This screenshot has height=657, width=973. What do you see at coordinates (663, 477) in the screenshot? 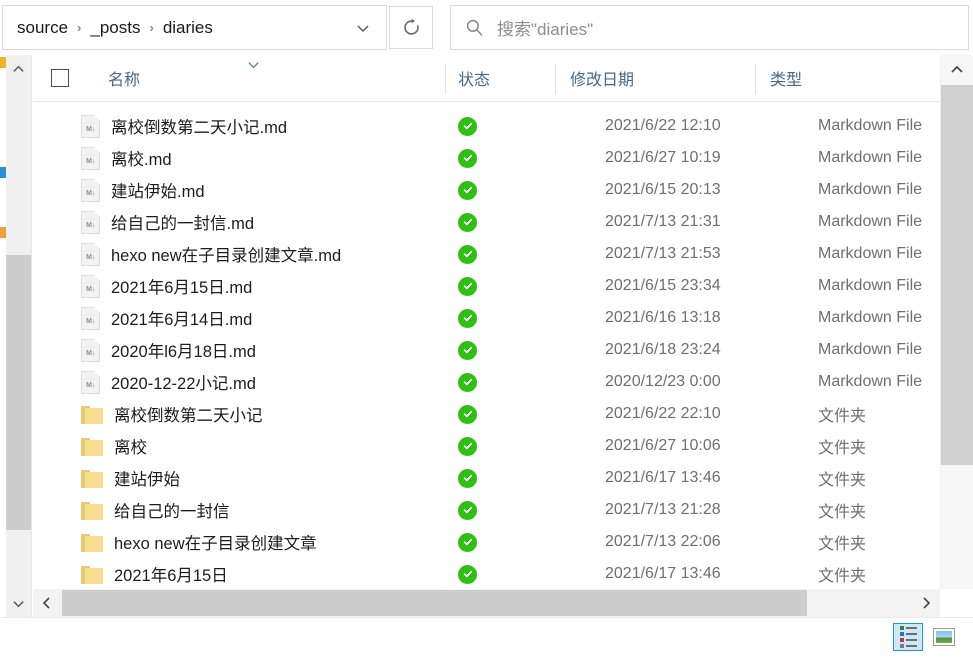
I see `file-date-modified-cell: 2021/6/17 13:46` at bounding box center [663, 477].